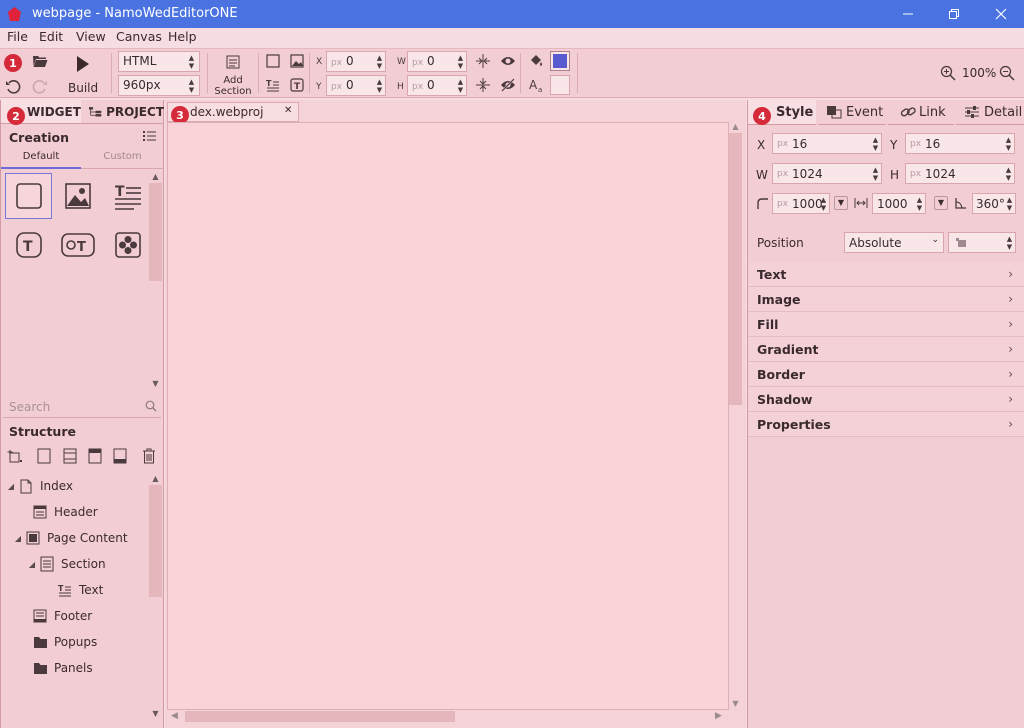  I want to click on anchor-spinner: ▲ ▼, so click(1009, 242).